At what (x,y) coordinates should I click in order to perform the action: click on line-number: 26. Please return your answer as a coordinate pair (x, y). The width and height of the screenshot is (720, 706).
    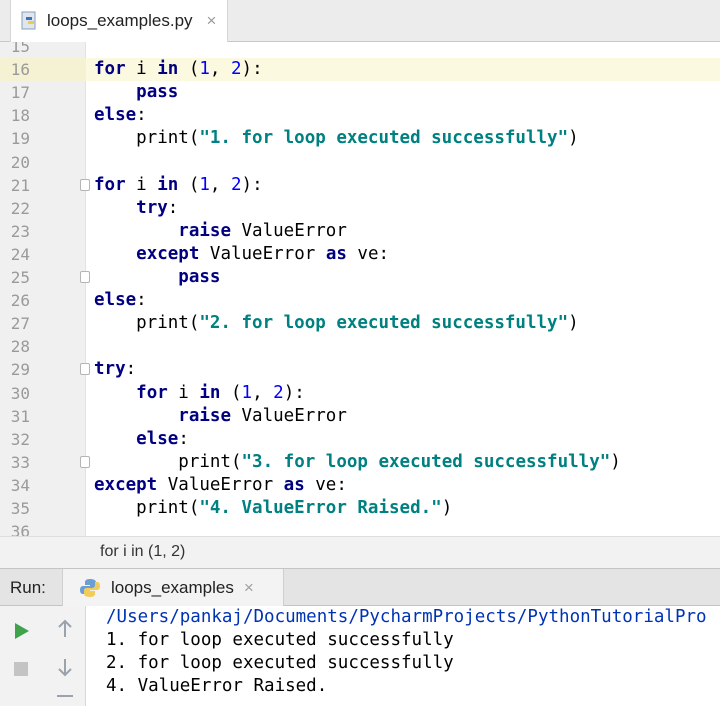
    Looking at the image, I should click on (20, 301).